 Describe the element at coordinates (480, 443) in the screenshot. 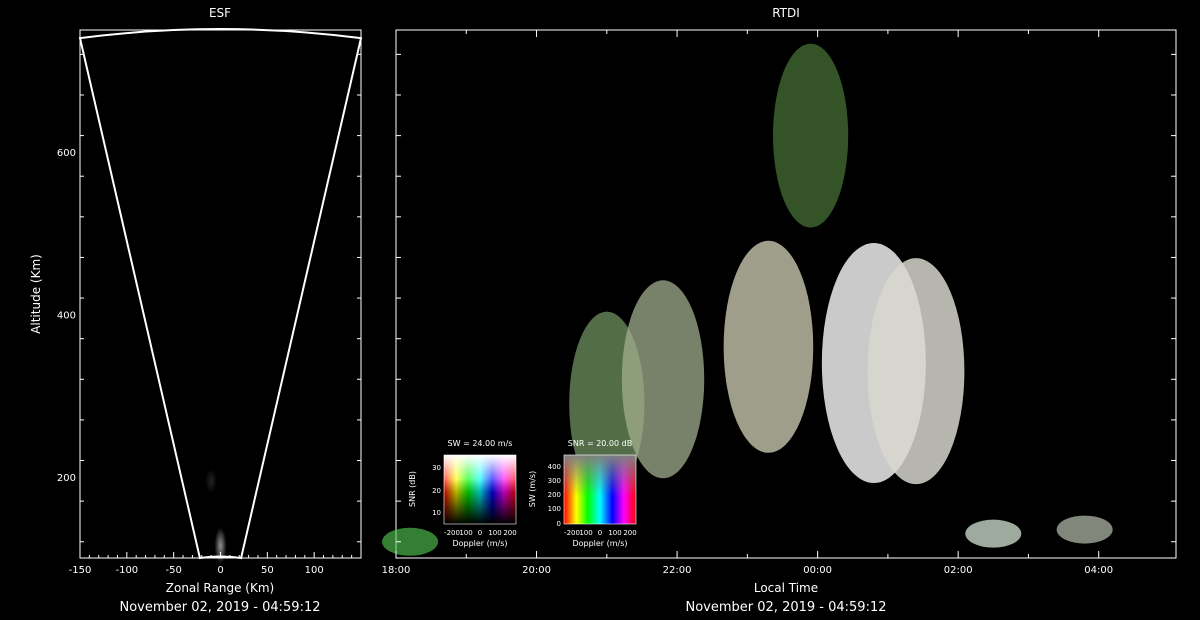

I see `legend-sw-title: SW = 24.00 m/s` at that location.